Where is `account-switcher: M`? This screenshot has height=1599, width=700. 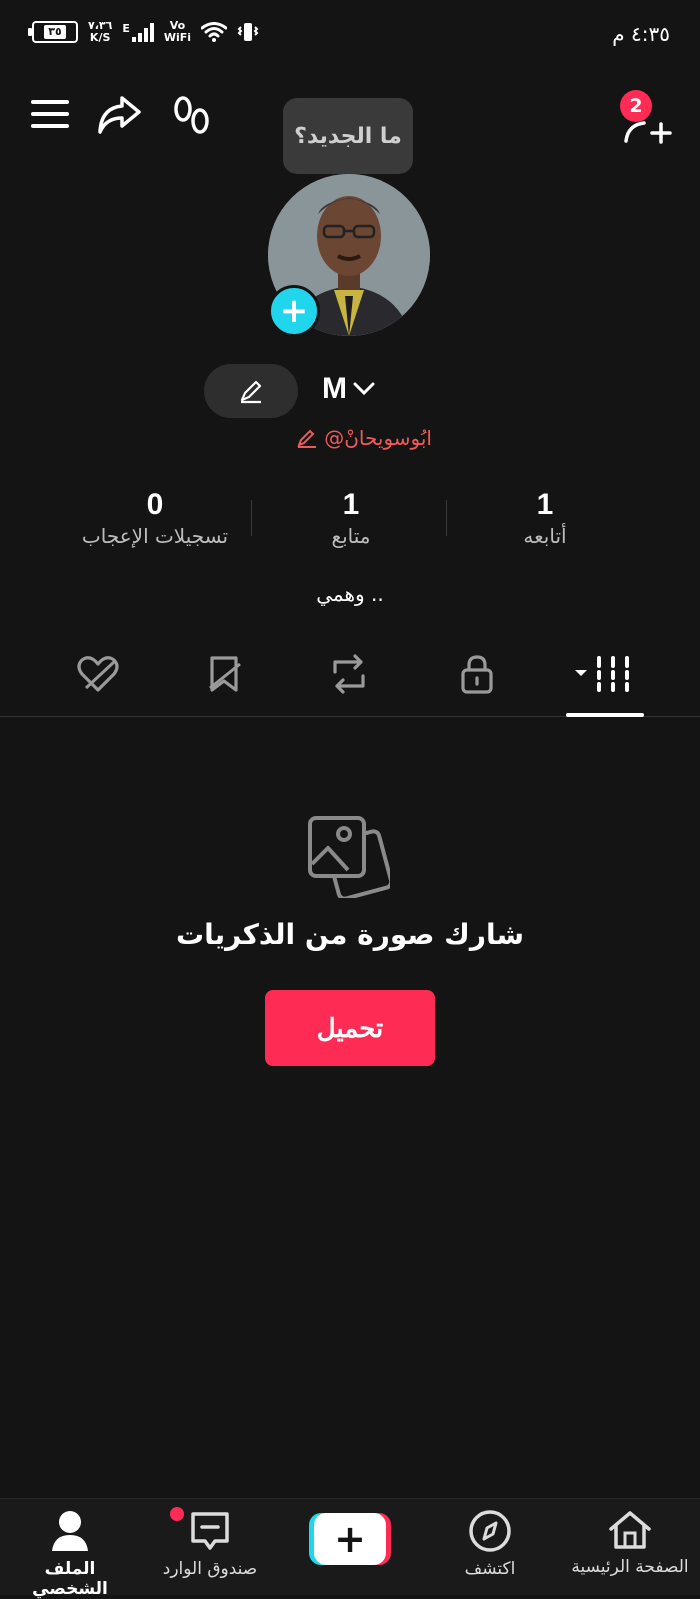
account-switcher: M is located at coordinates (348, 389).